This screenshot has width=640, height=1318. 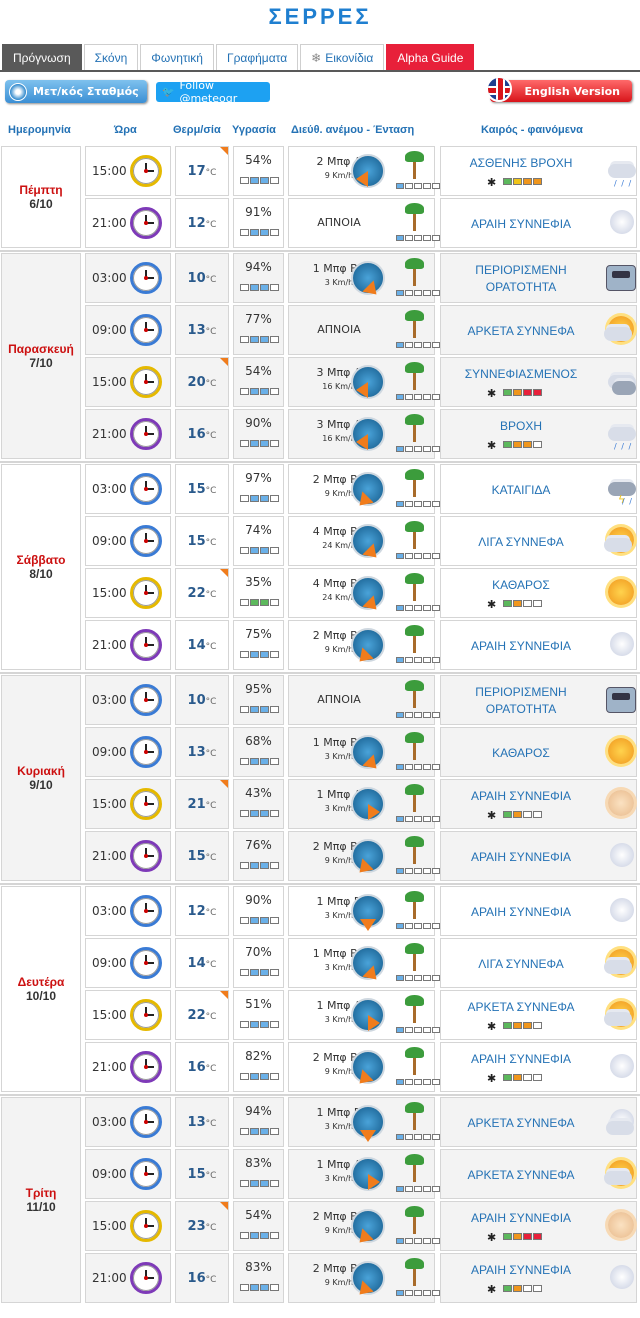 I want to click on humidity-cell: 82%, so click(x=258, y=1067).